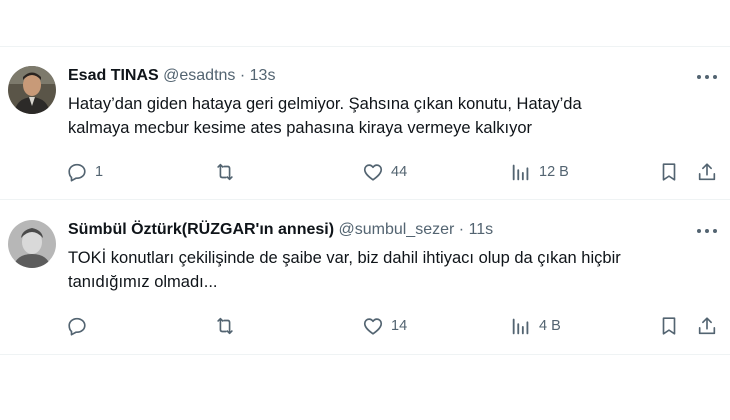  I want to click on reply-count: 1, so click(99, 172).